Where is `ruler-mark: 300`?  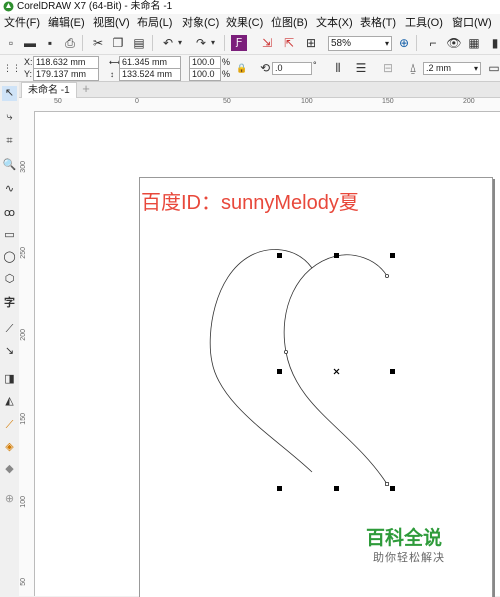 ruler-mark: 300 is located at coordinates (23, 167).